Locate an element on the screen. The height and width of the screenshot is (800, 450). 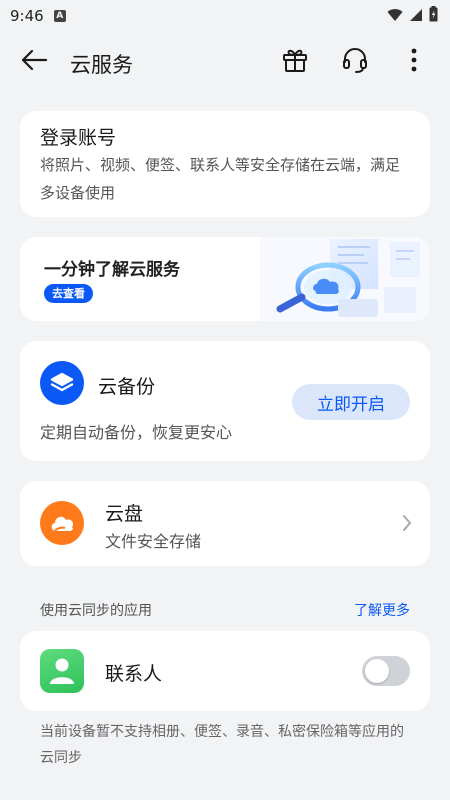
signal-icon is located at coordinates (416, 16).